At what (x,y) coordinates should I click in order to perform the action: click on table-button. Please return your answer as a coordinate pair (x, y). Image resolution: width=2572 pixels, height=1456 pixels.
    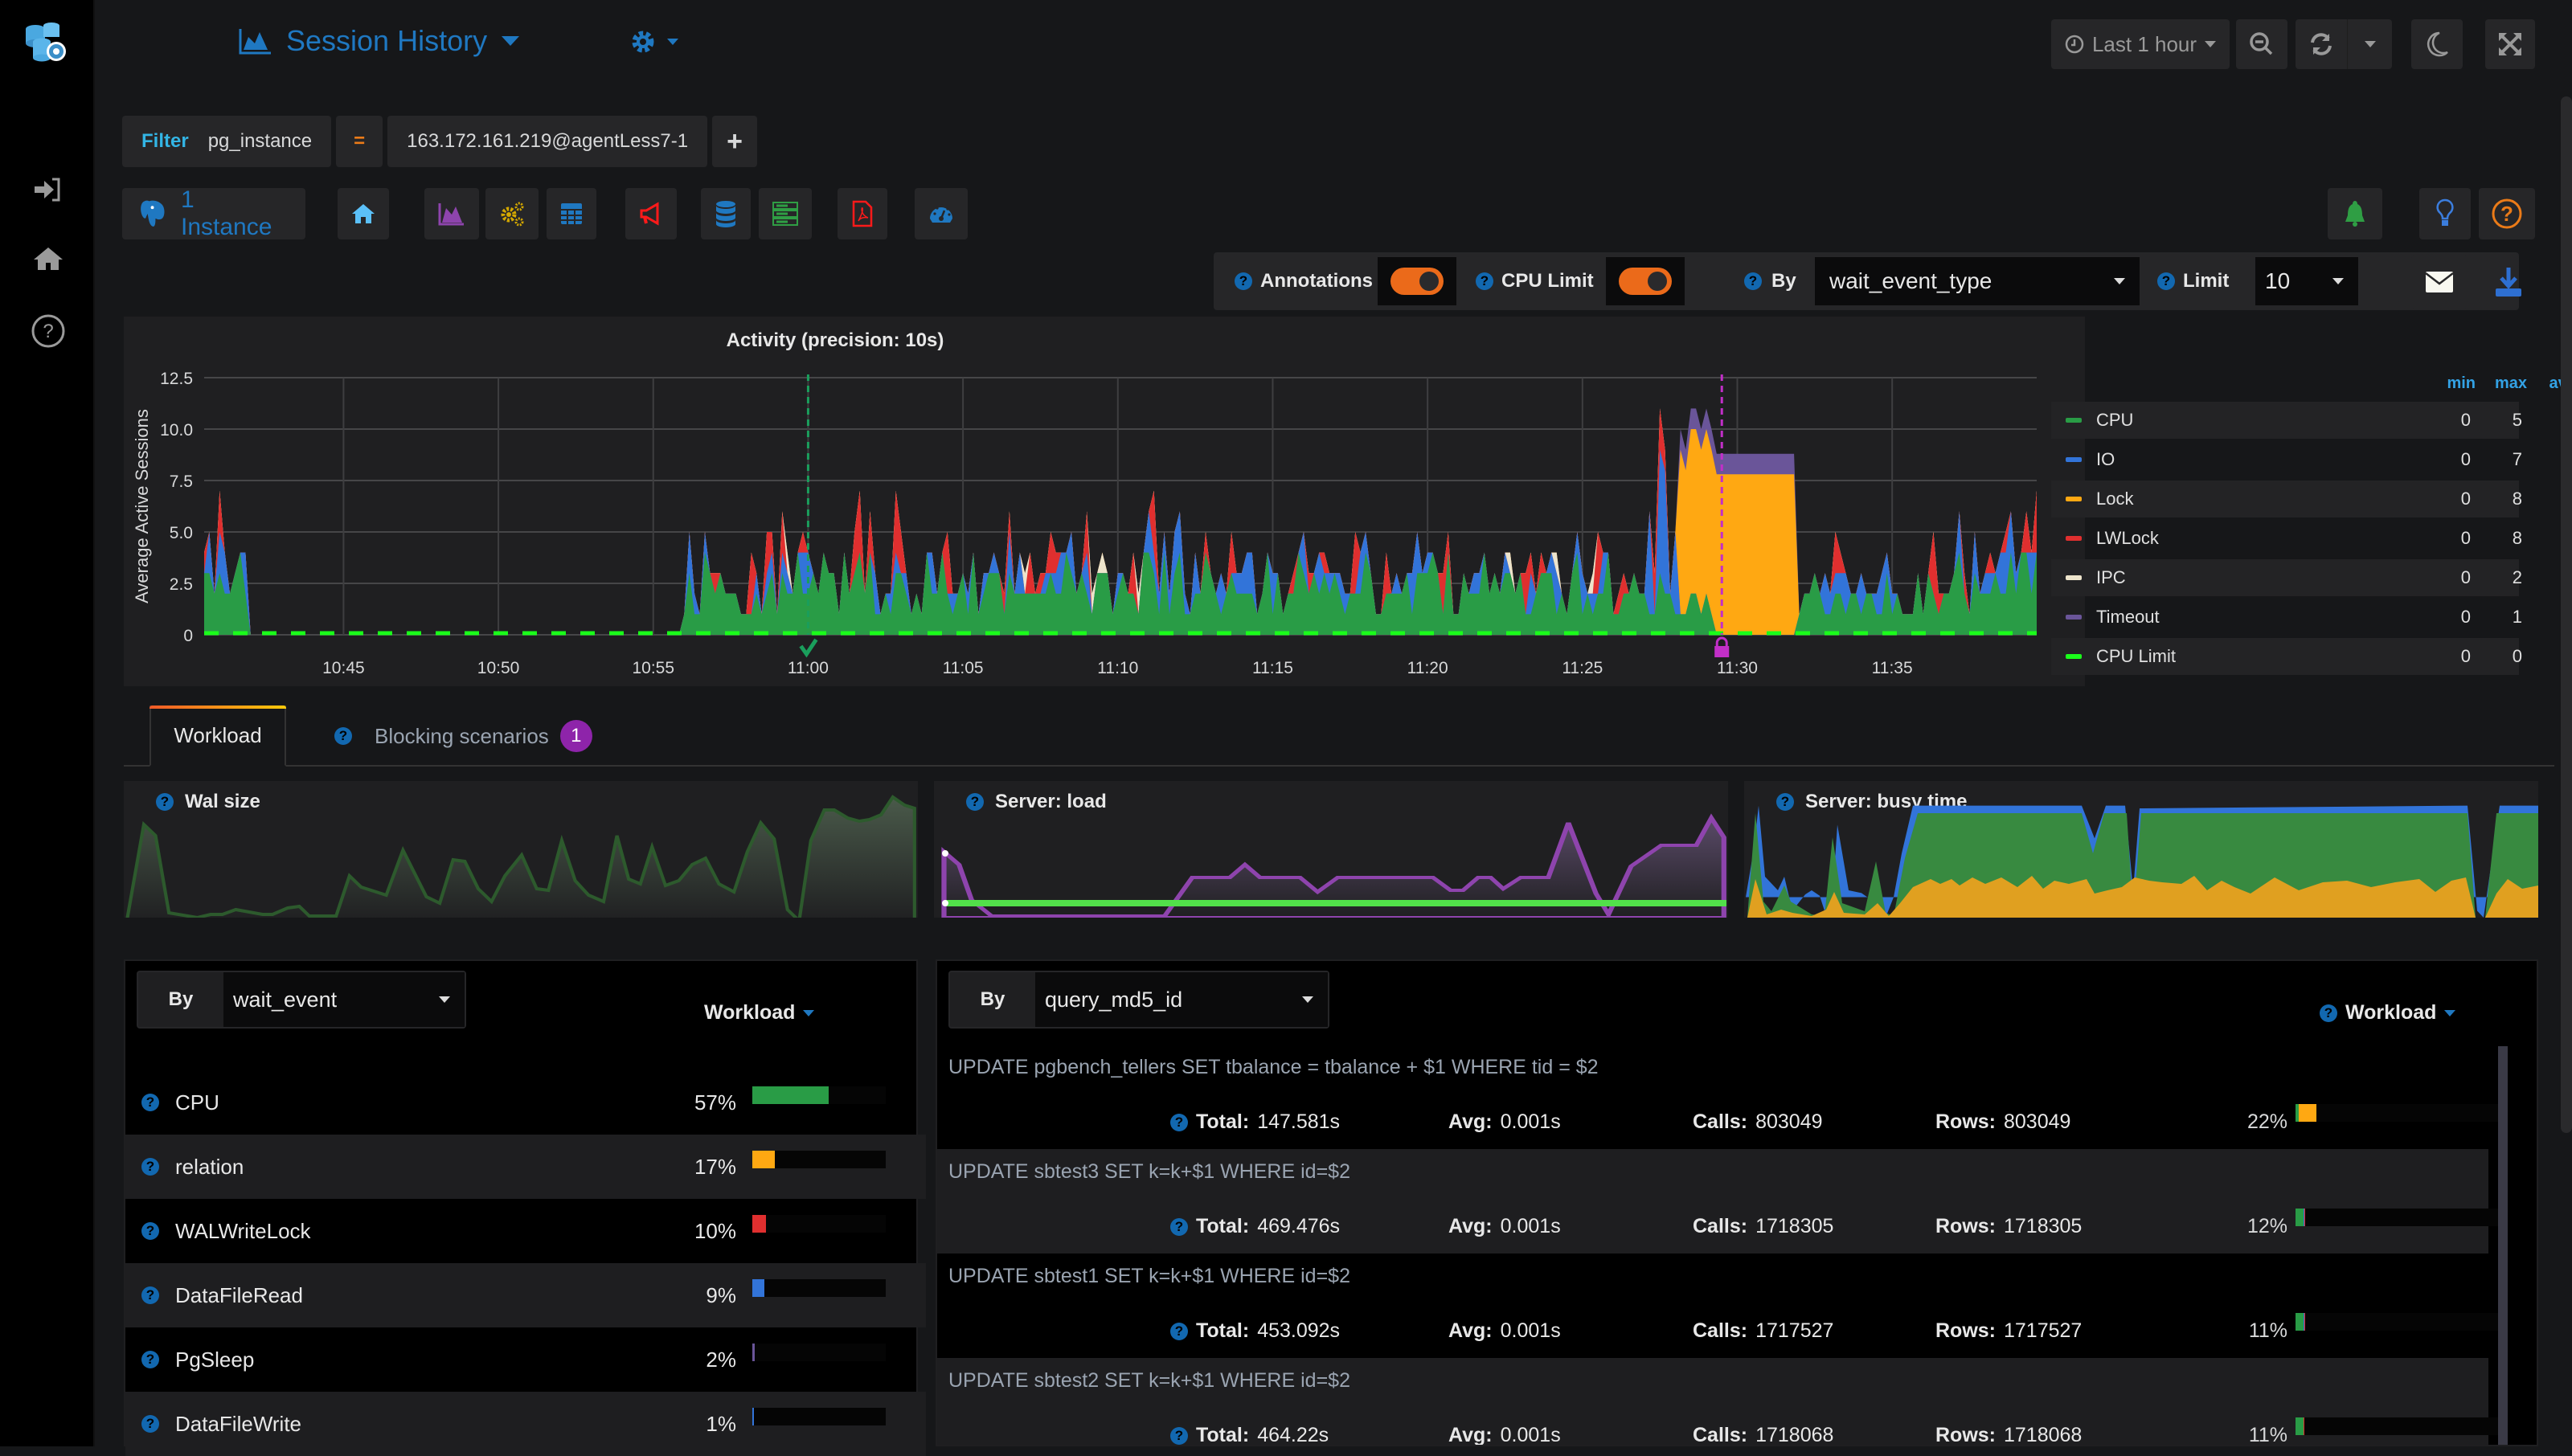
    Looking at the image, I should click on (571, 213).